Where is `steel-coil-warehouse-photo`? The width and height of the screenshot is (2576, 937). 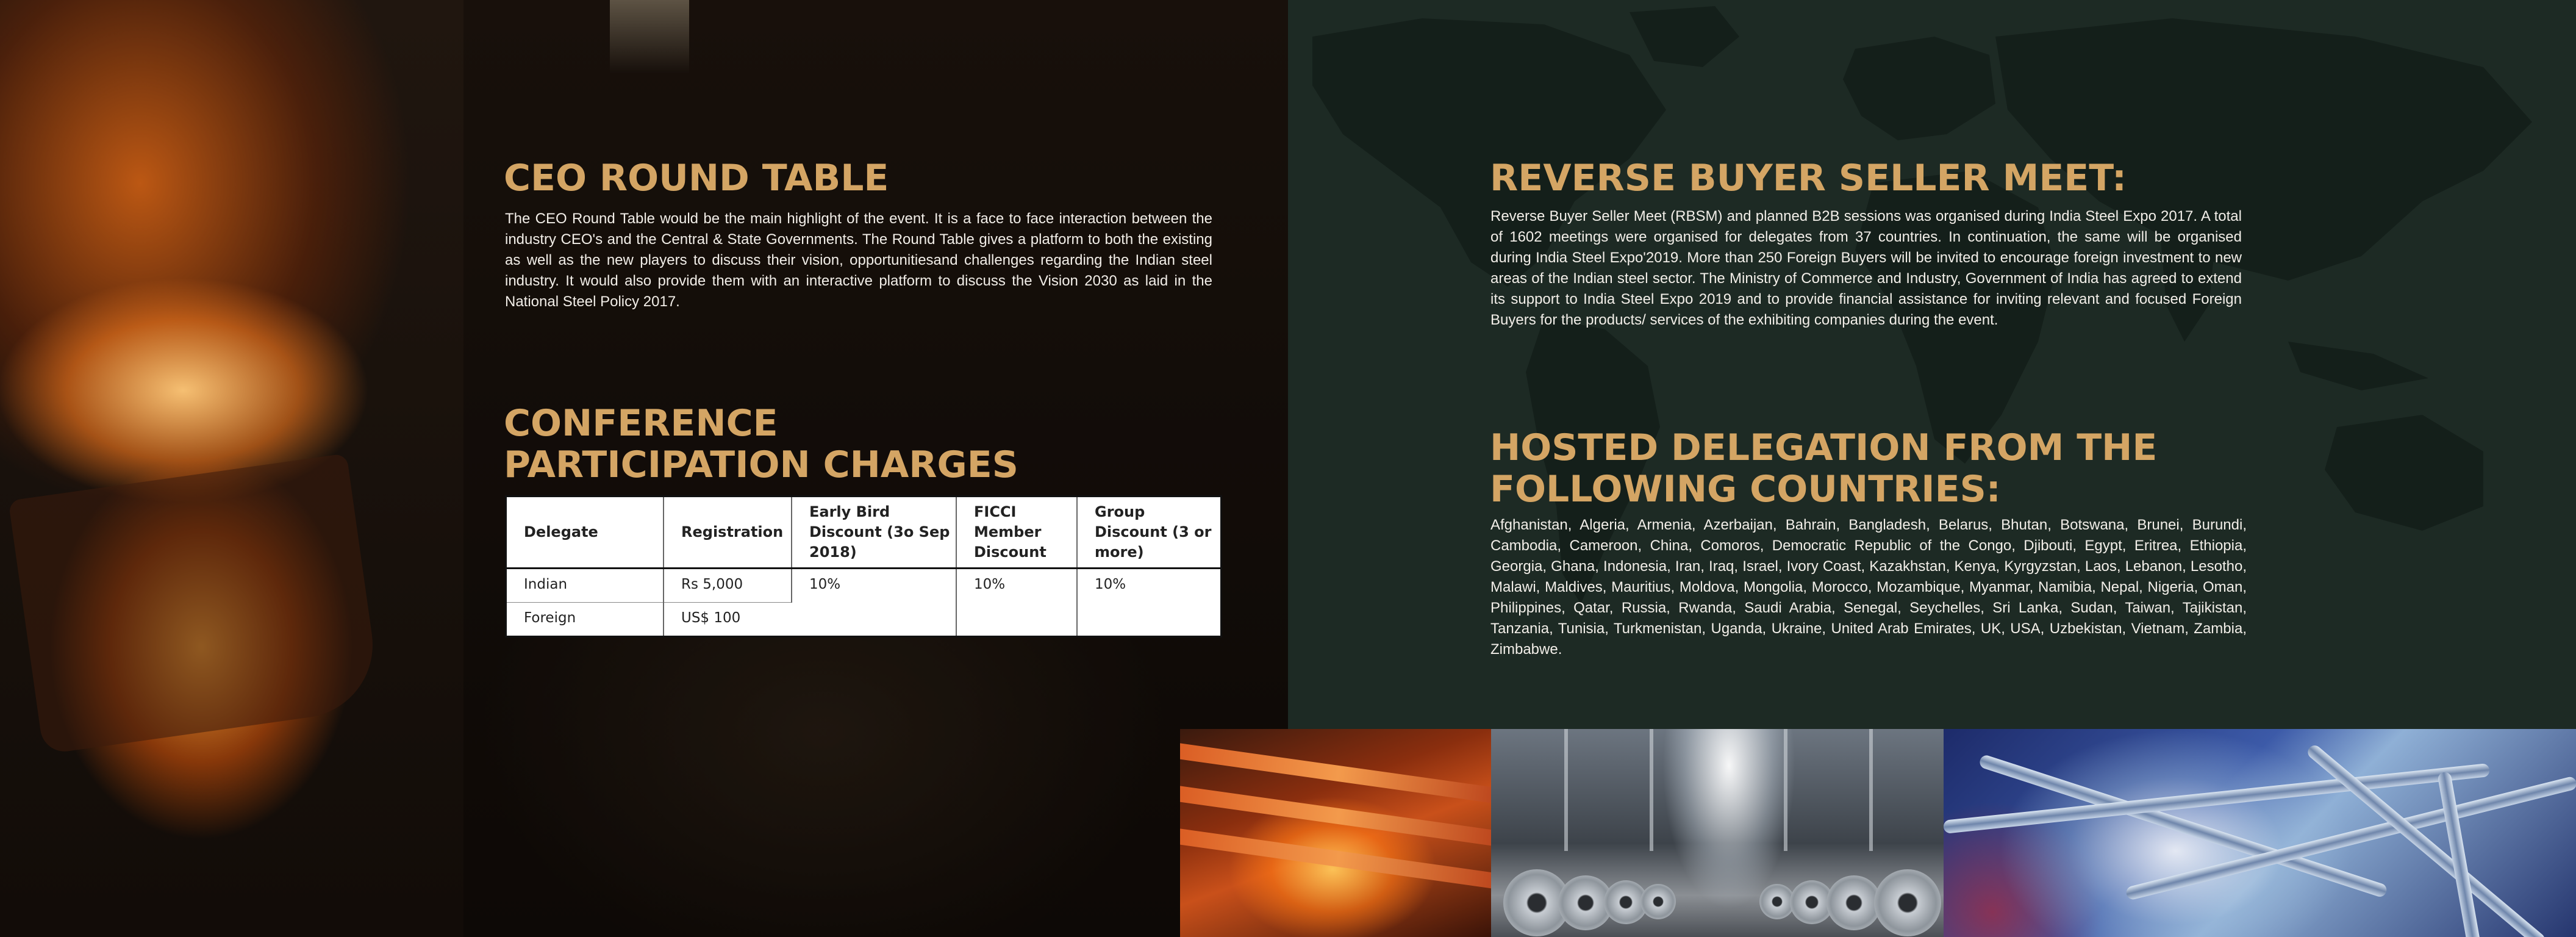
steel-coil-warehouse-photo is located at coordinates (1717, 833).